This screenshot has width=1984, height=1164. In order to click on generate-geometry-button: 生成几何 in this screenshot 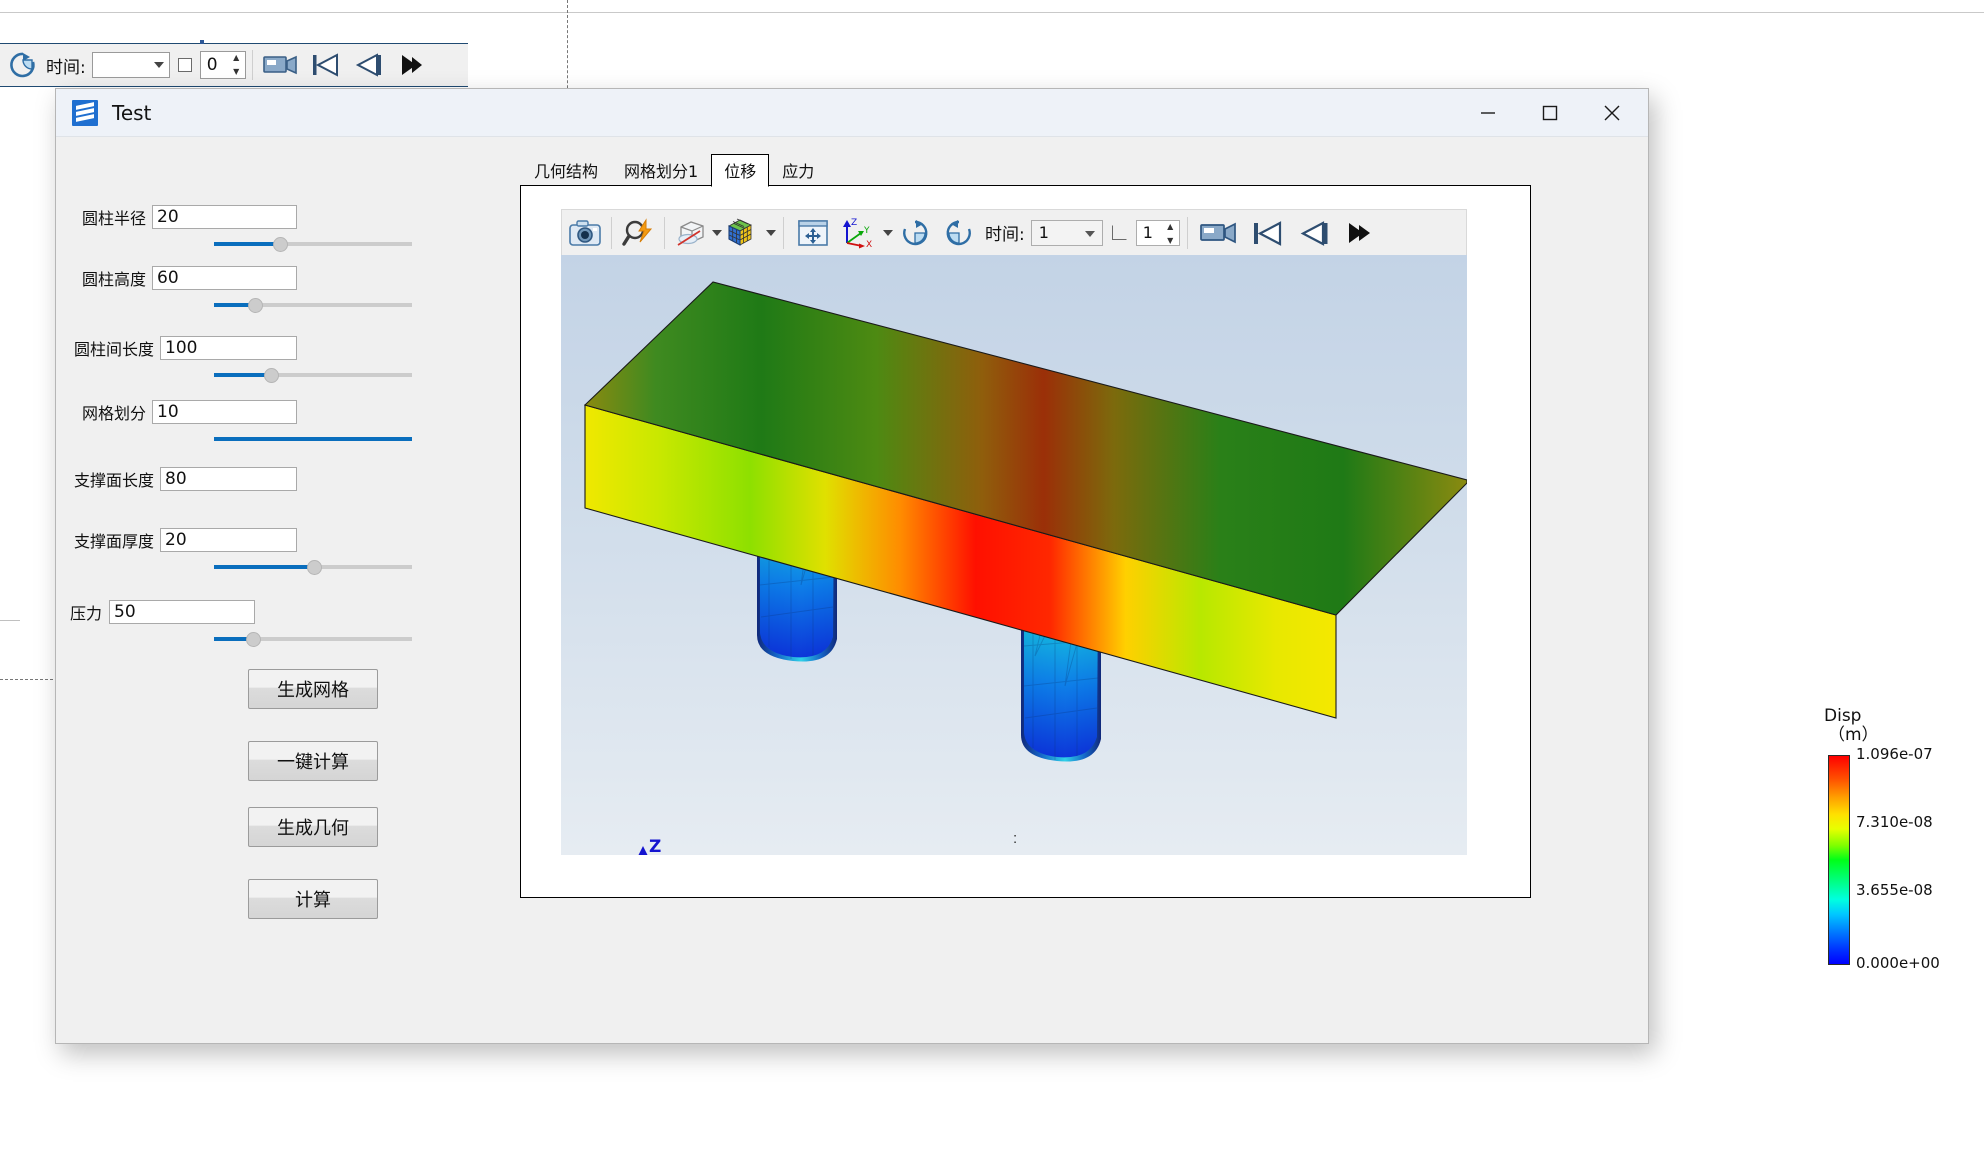, I will do `click(313, 827)`.